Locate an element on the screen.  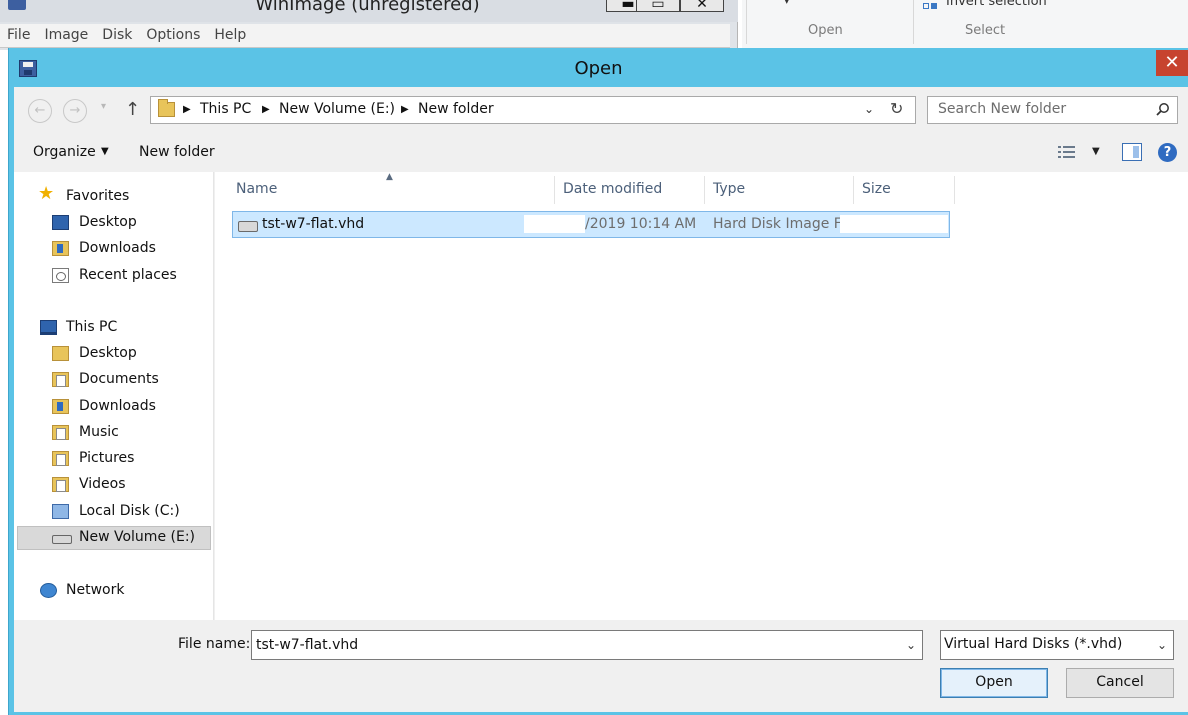
music-folder-icon is located at coordinates (60, 432).